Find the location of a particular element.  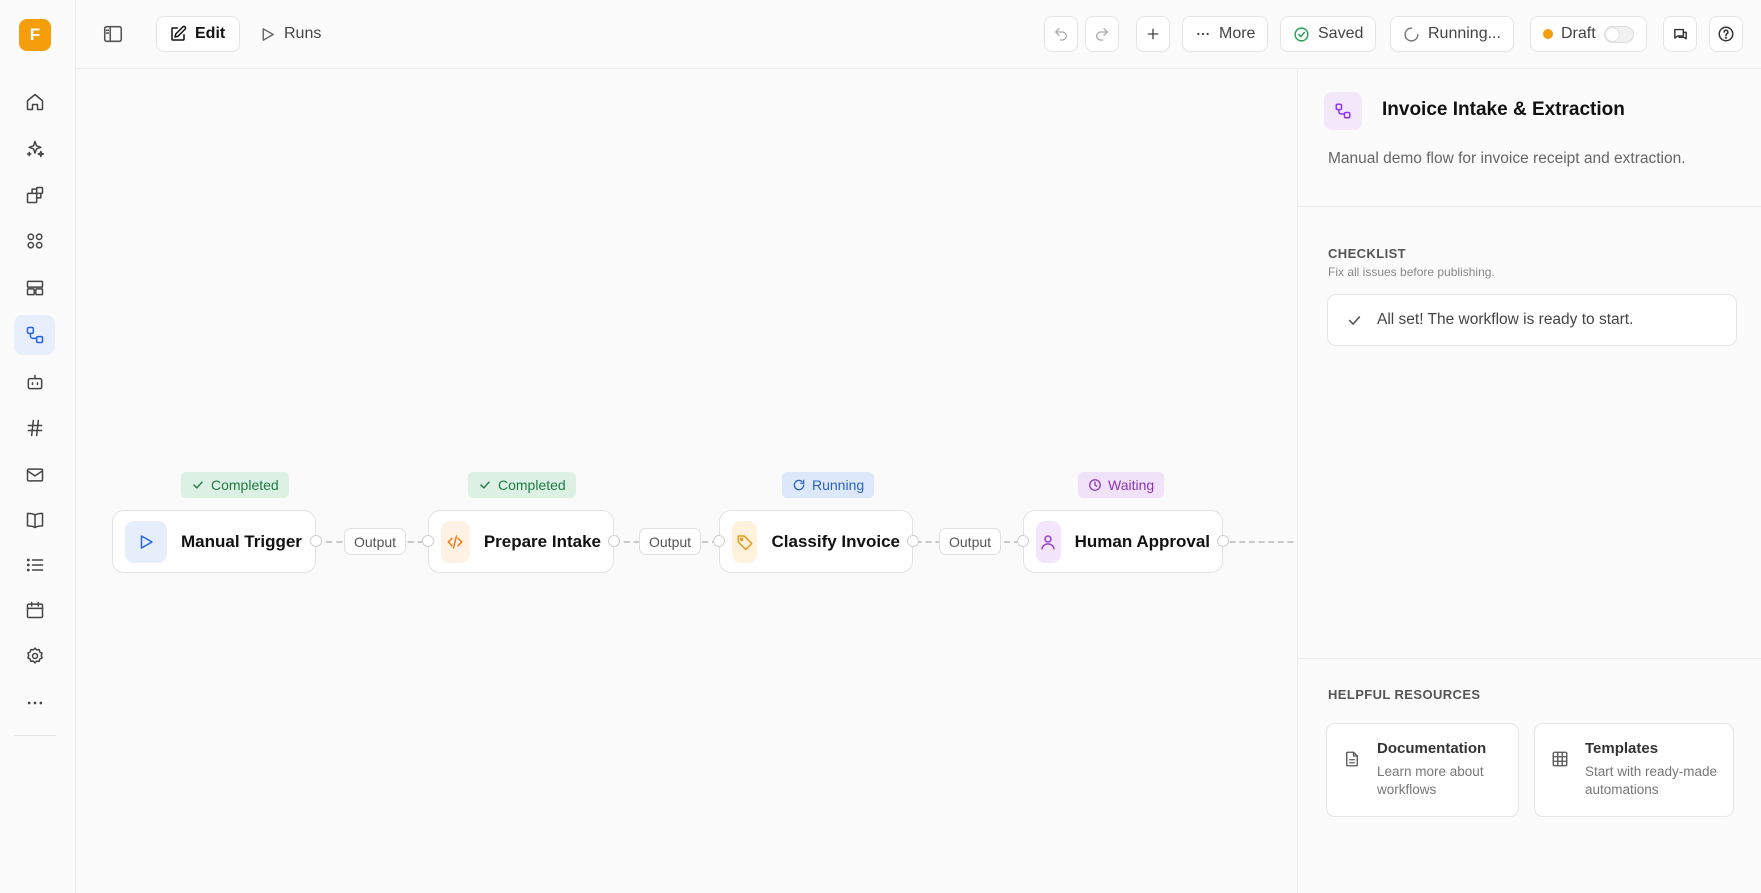

status-badge: Running is located at coordinates (828, 485).